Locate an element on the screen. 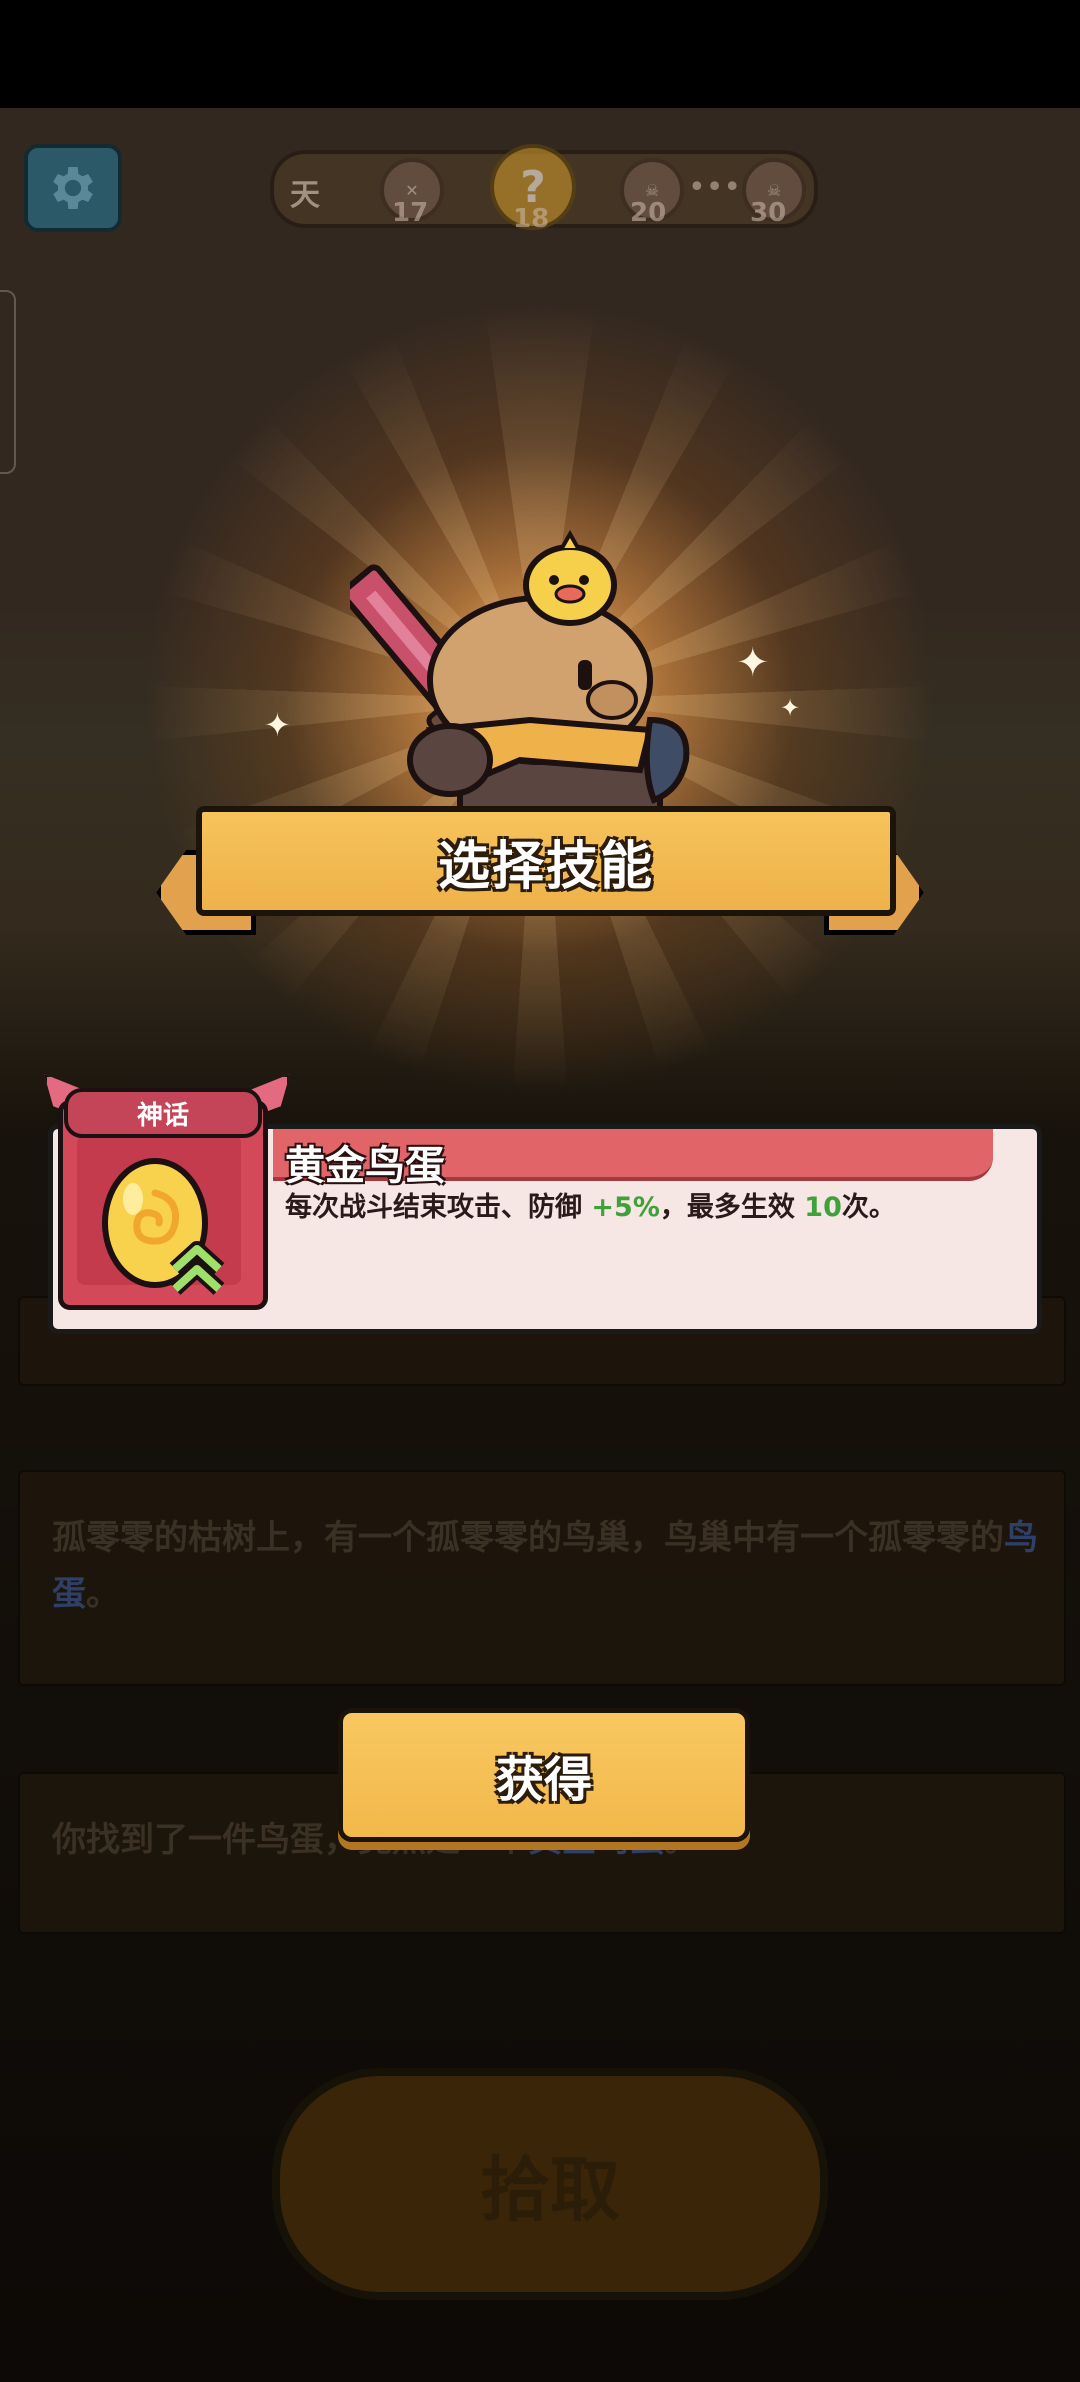  rarity-tag: 神话 is located at coordinates (163, 1113).